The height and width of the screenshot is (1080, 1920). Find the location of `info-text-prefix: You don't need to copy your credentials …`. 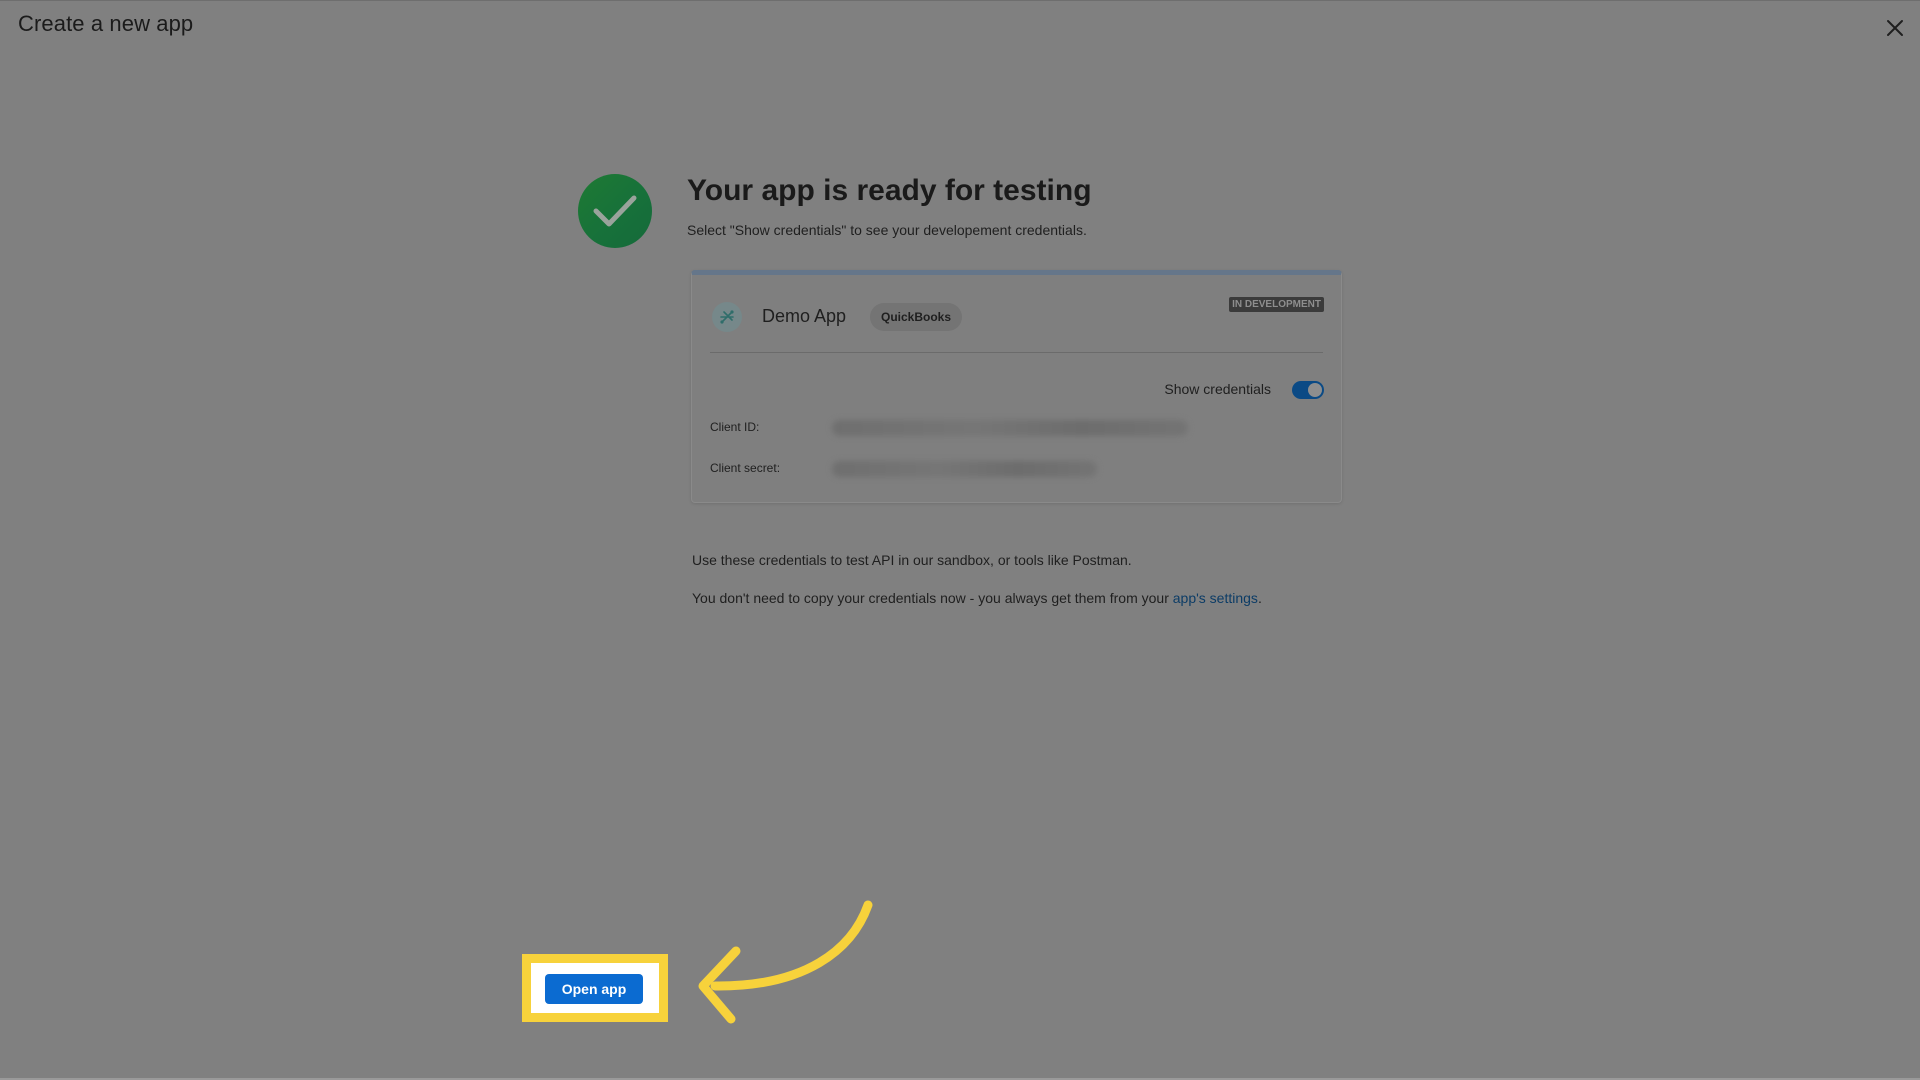

info-text-prefix: You don't need to copy your credentials … is located at coordinates (932, 598).